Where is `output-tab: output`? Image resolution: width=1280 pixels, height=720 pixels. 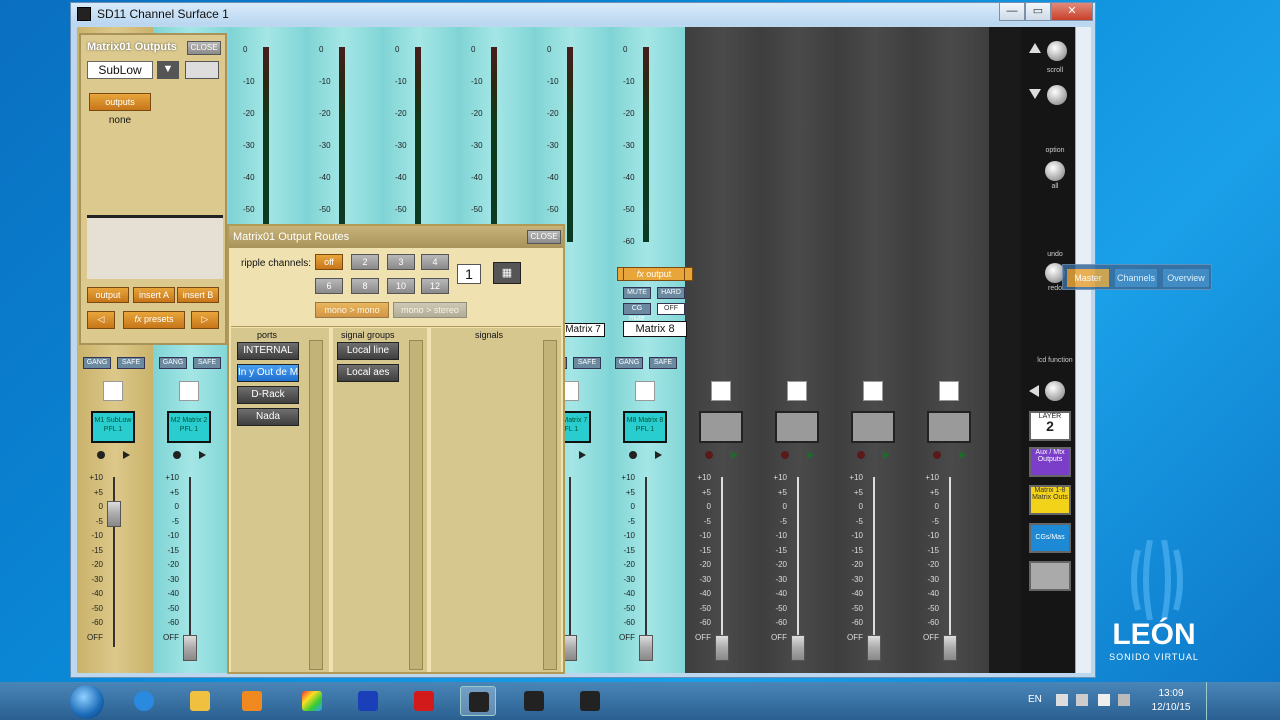 output-tab: output is located at coordinates (108, 295).